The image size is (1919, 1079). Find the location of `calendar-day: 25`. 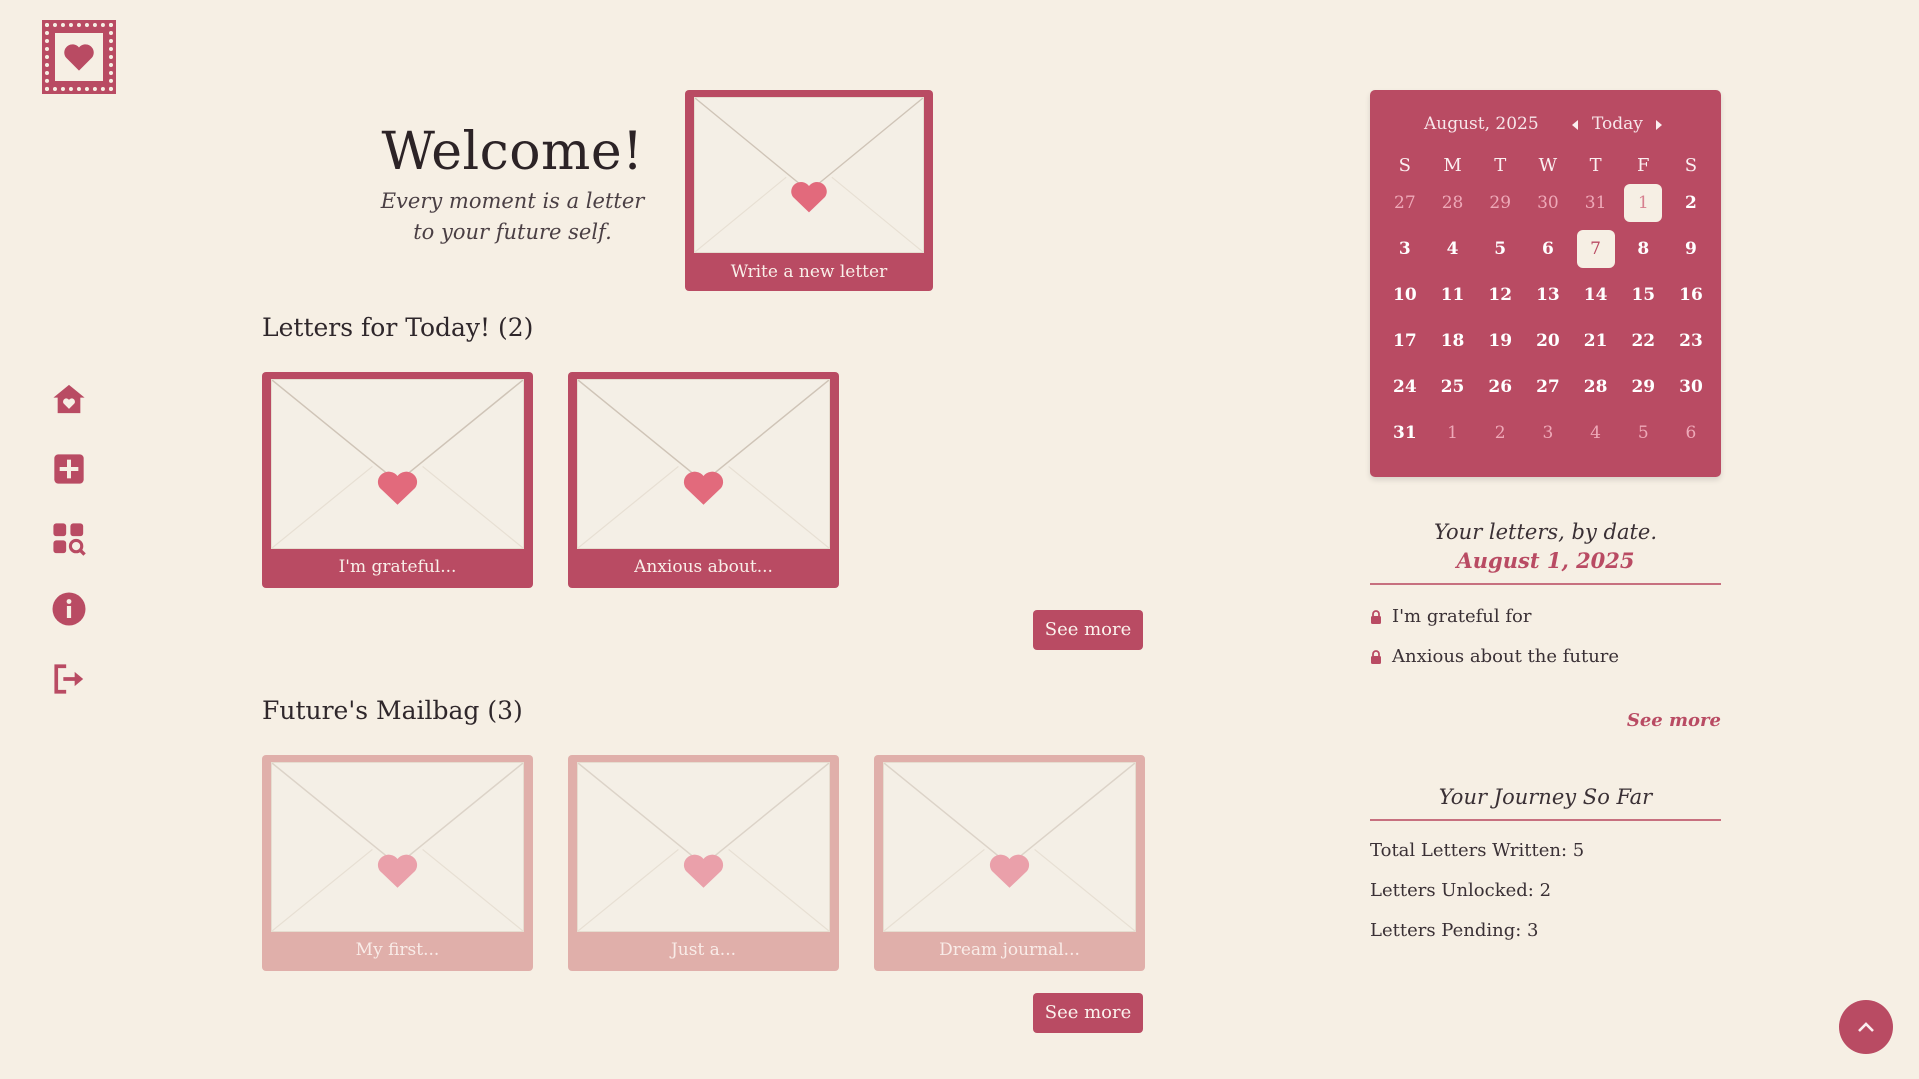

calendar-day: 25 is located at coordinates (1453, 387).